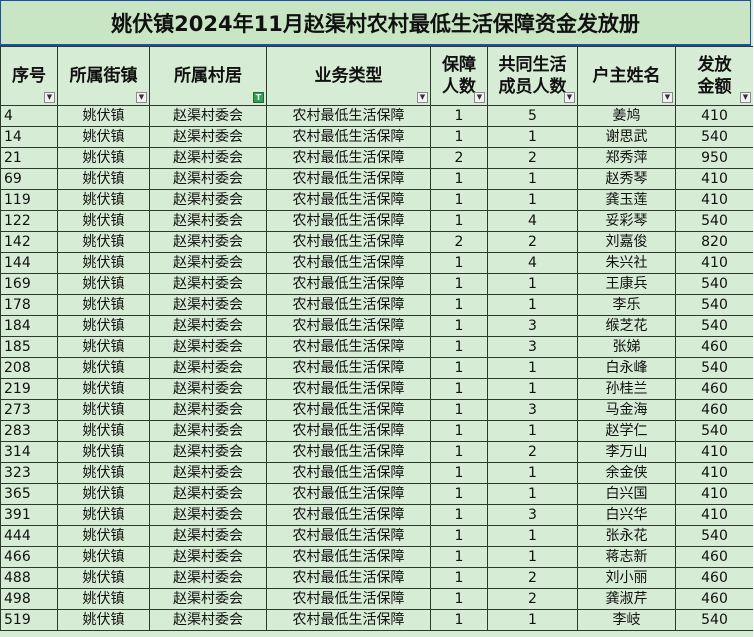  What do you see at coordinates (29, 305) in the screenshot?
I see `cell-index: 178` at bounding box center [29, 305].